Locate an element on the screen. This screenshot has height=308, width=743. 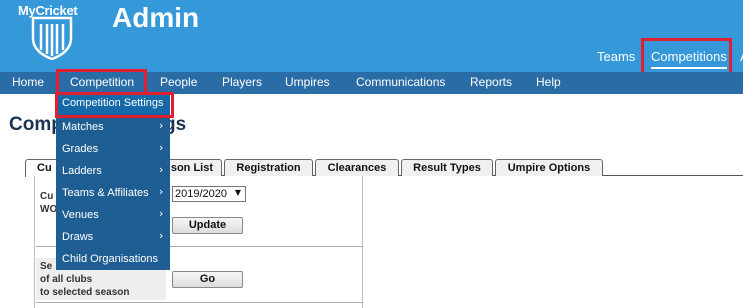
go-button: Go is located at coordinates (207, 279).